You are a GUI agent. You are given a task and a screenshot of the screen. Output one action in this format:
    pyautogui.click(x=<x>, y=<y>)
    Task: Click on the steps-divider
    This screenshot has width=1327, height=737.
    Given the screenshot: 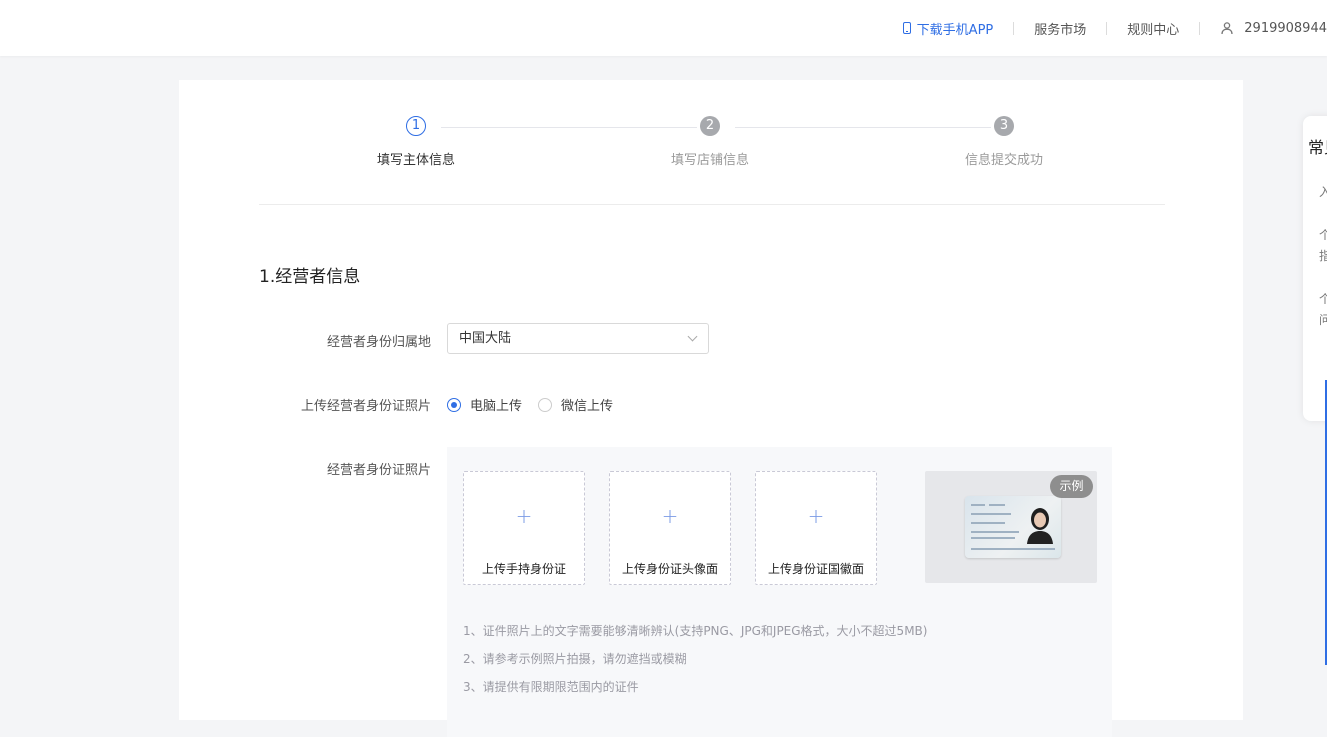 What is the action you would take?
    pyautogui.click(x=712, y=204)
    